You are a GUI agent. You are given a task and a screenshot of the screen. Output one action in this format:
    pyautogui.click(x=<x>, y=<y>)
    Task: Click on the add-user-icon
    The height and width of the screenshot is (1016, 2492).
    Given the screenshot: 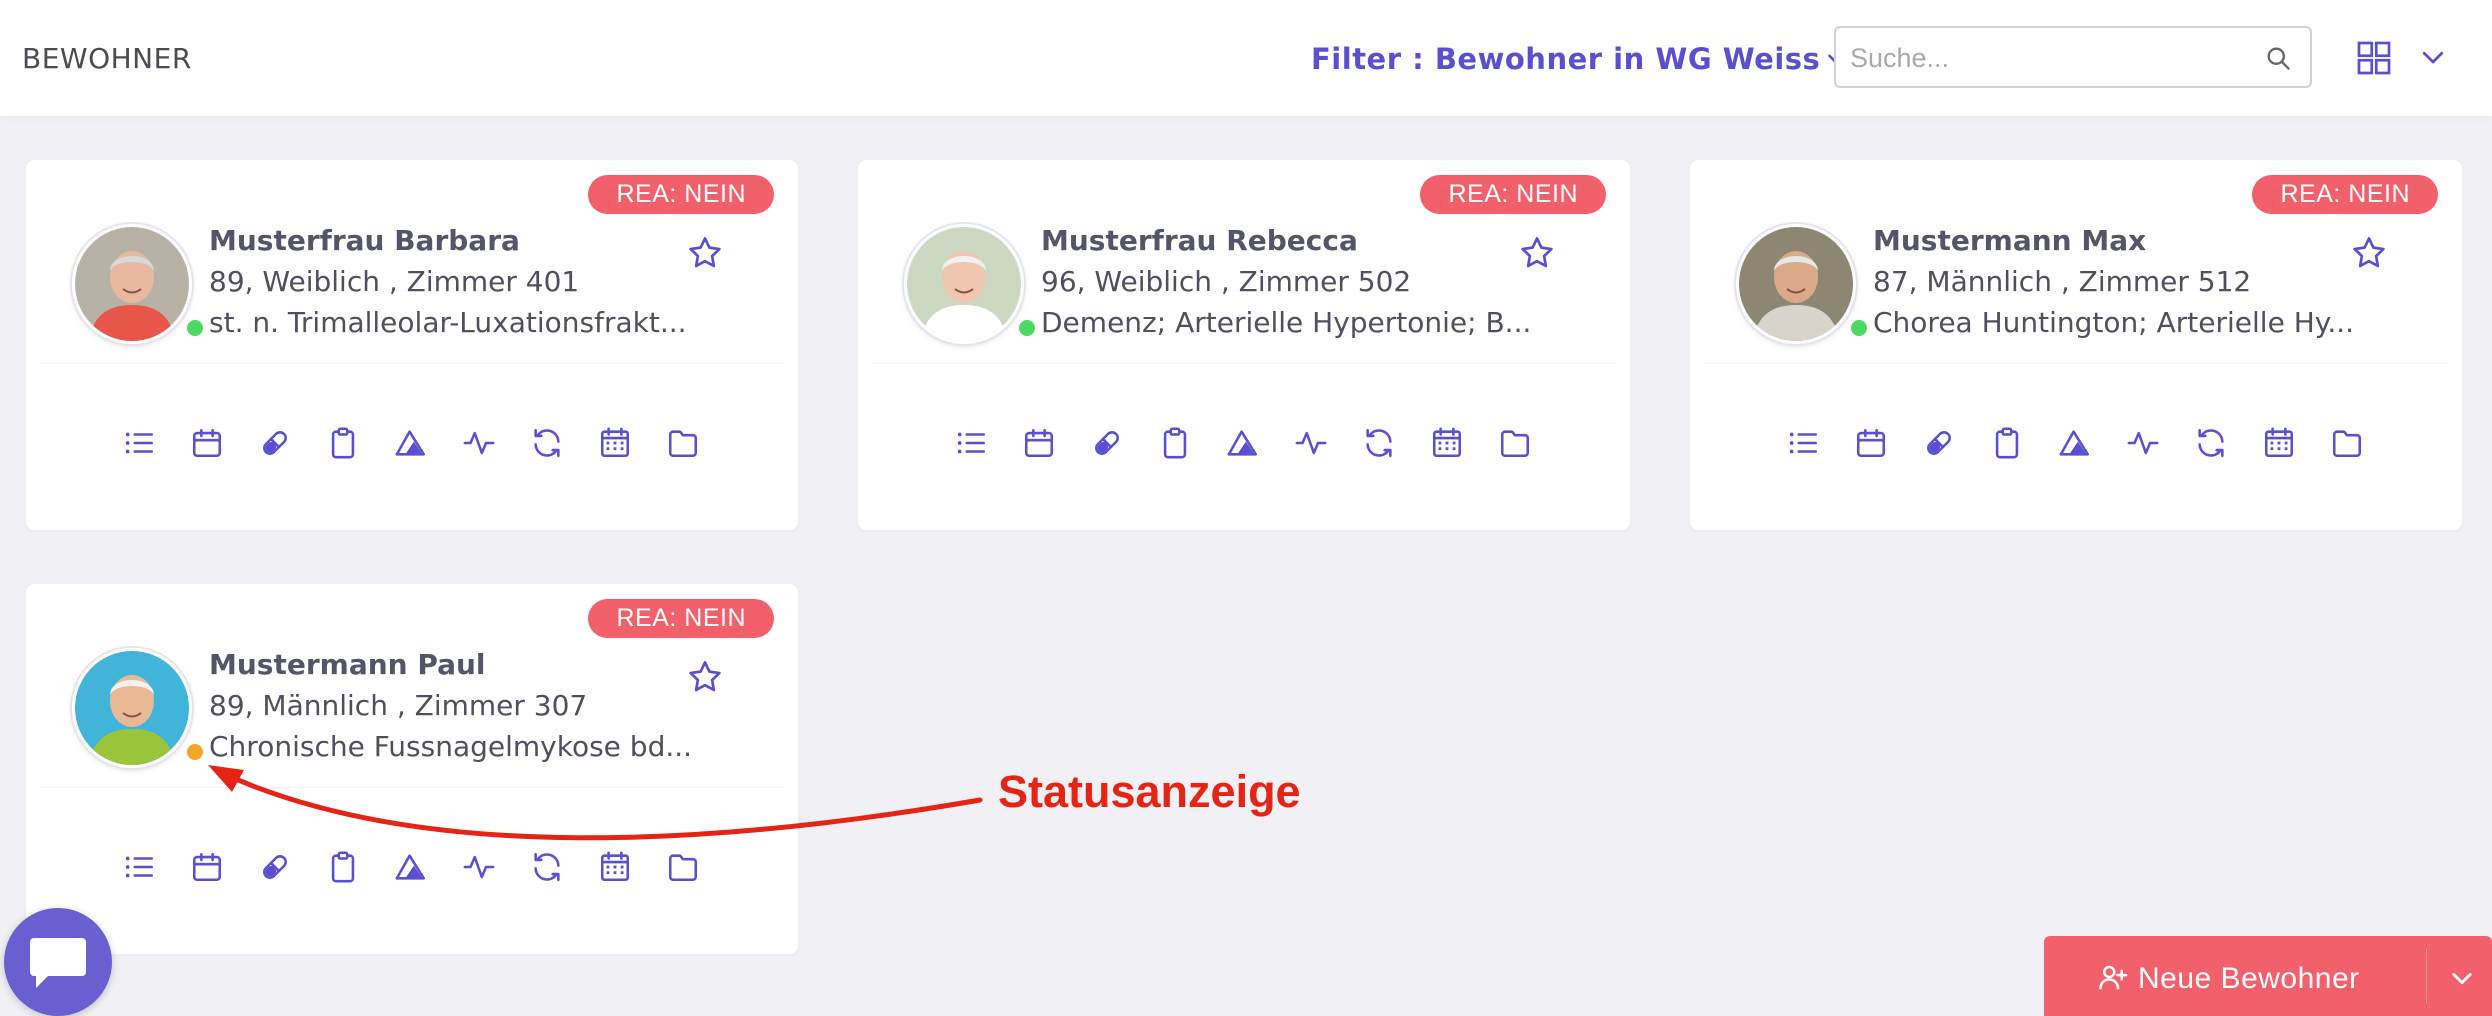 What is the action you would take?
    pyautogui.click(x=2113, y=977)
    